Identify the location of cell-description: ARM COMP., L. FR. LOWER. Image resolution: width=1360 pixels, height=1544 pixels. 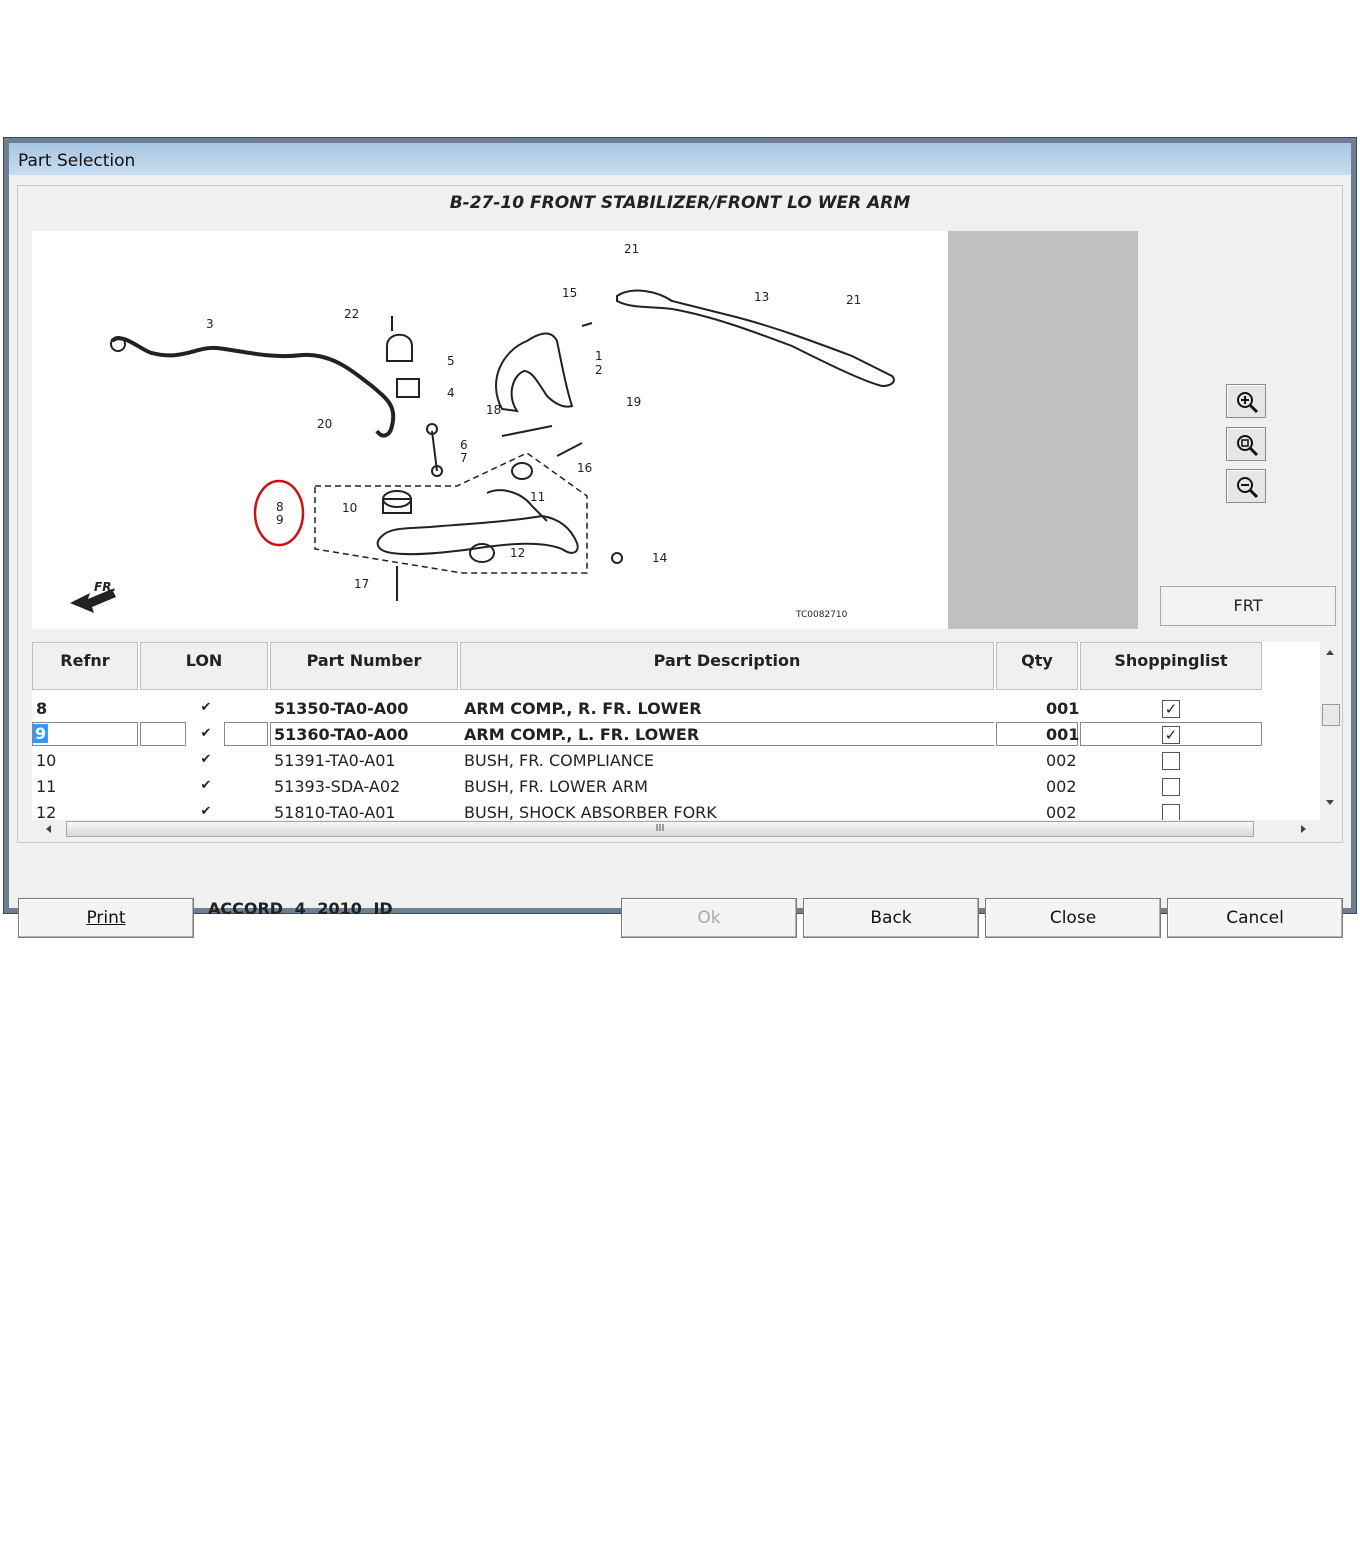
(582, 734).